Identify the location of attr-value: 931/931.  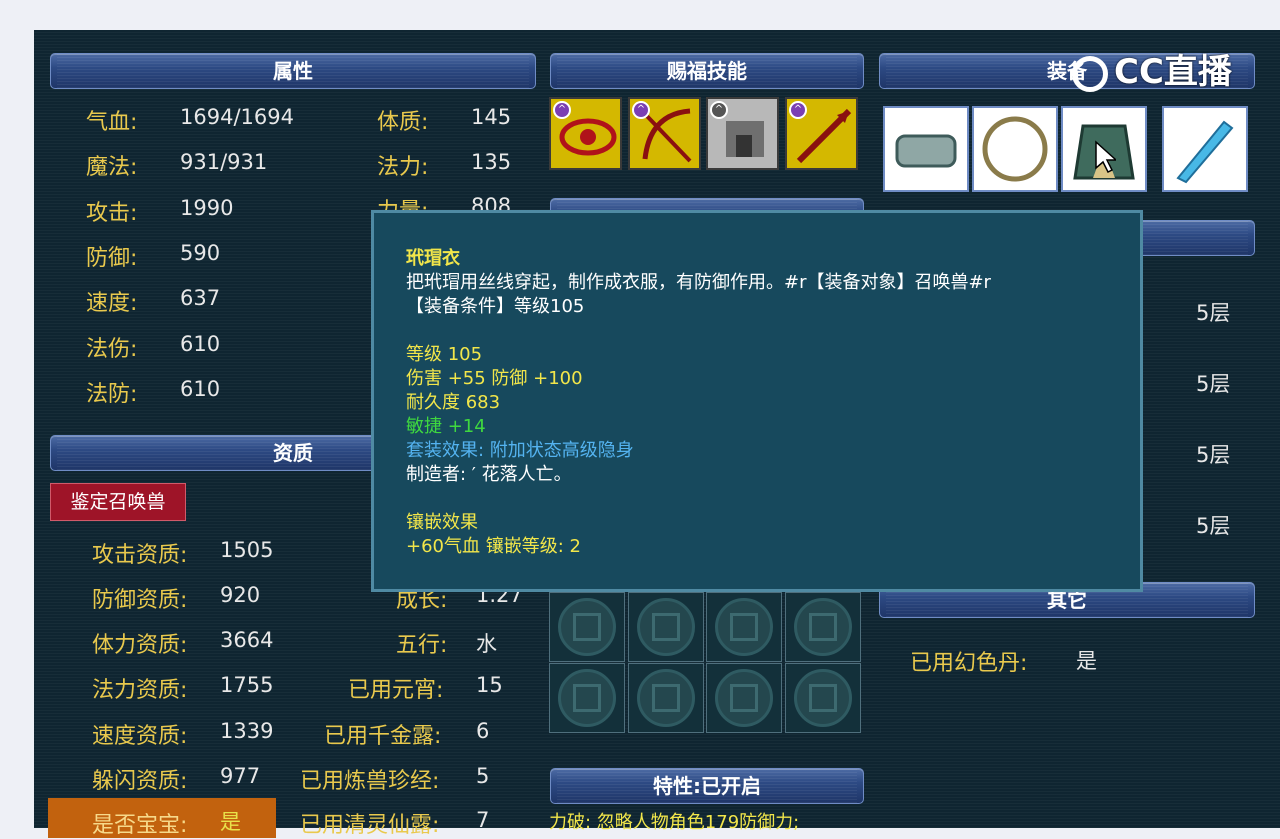
(224, 162).